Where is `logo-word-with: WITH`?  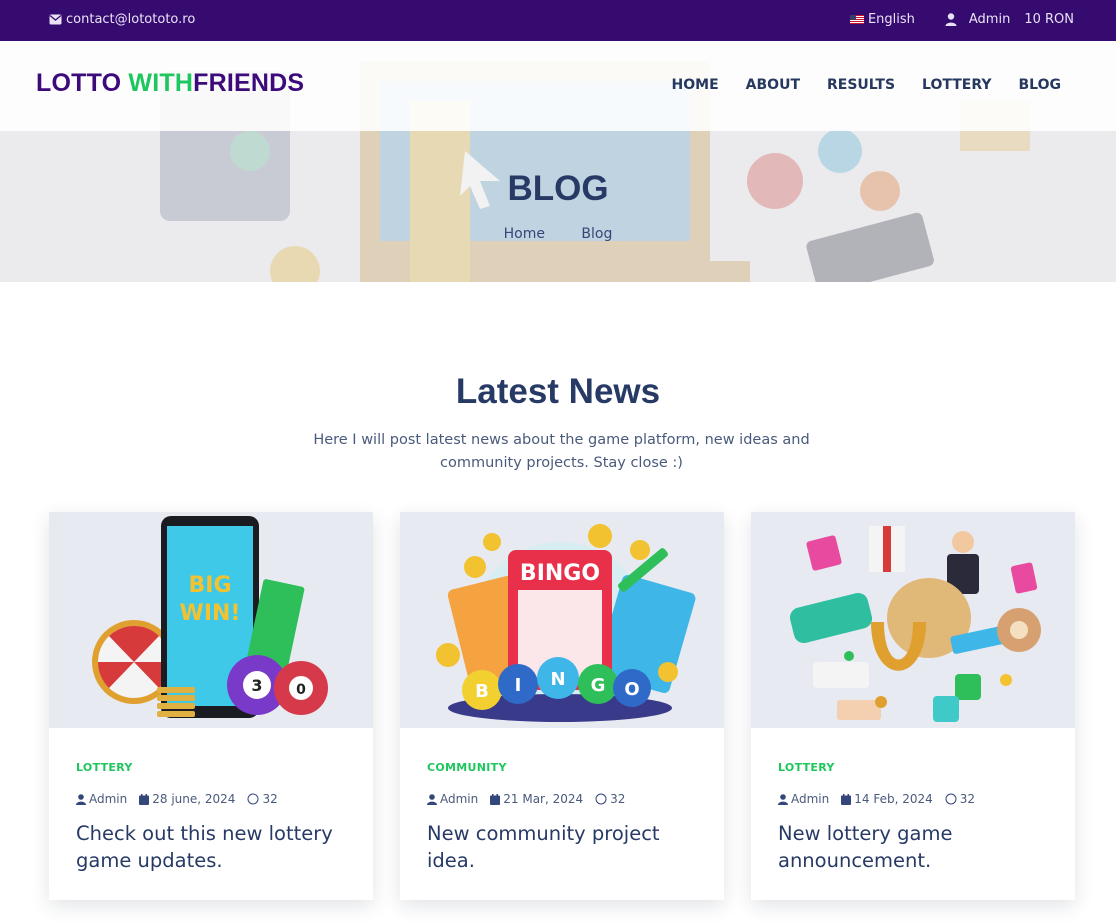
logo-word-with: WITH is located at coordinates (161, 83).